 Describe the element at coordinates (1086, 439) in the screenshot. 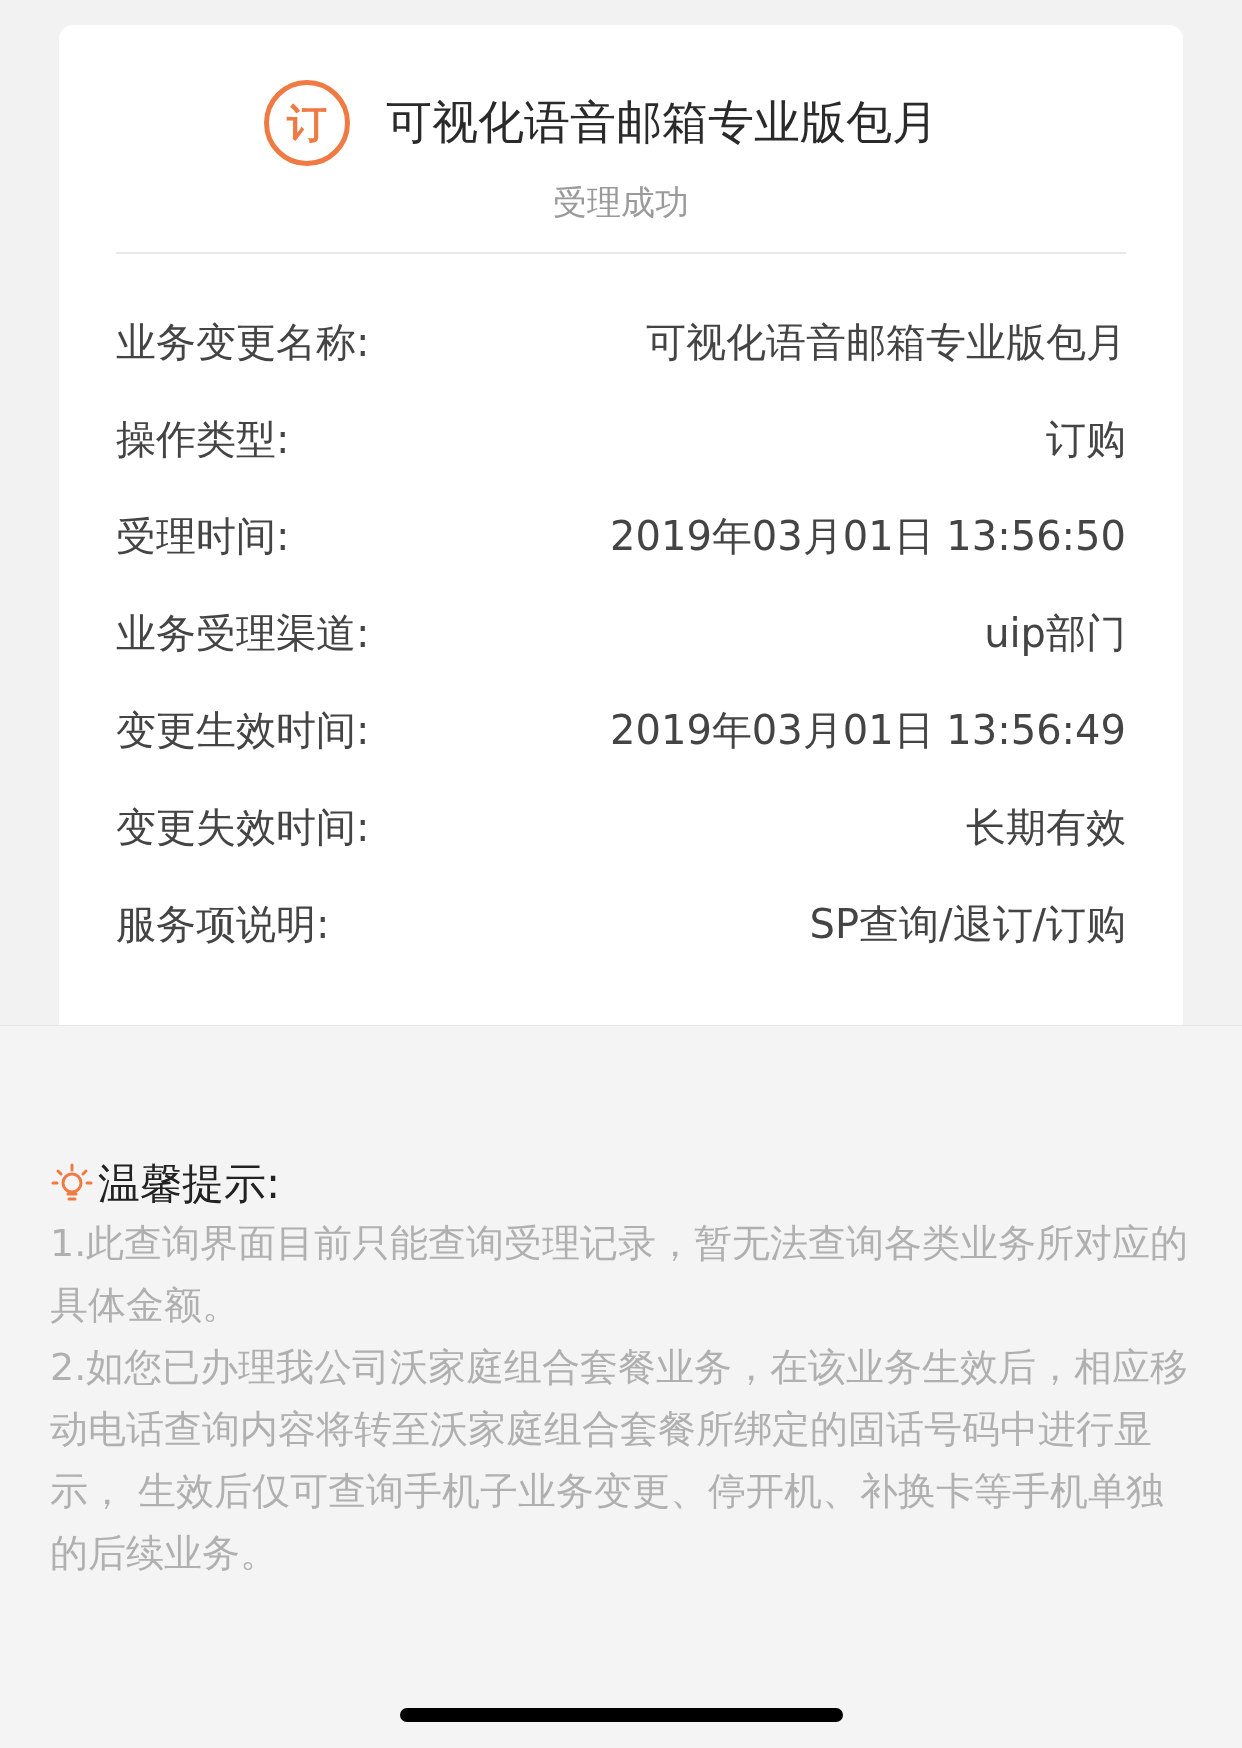

I see `field-value: 订购` at that location.